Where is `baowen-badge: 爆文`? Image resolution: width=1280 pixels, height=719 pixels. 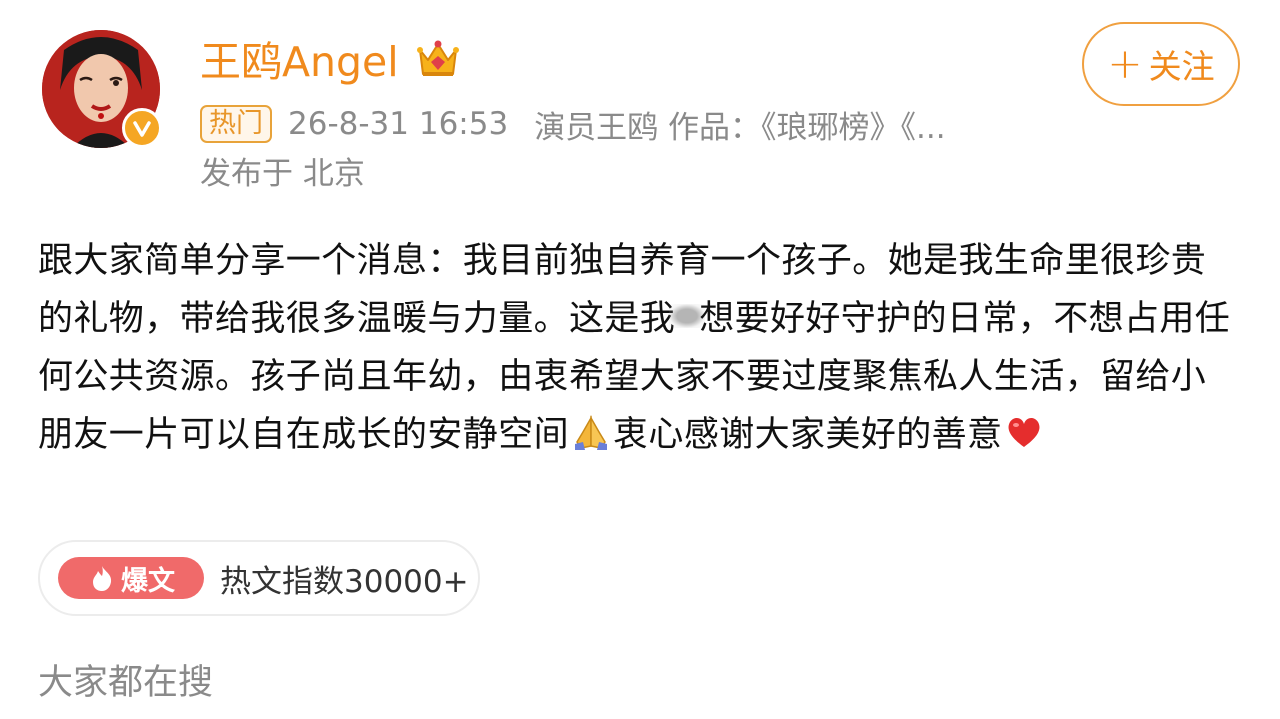 baowen-badge: 爆文 is located at coordinates (131, 578).